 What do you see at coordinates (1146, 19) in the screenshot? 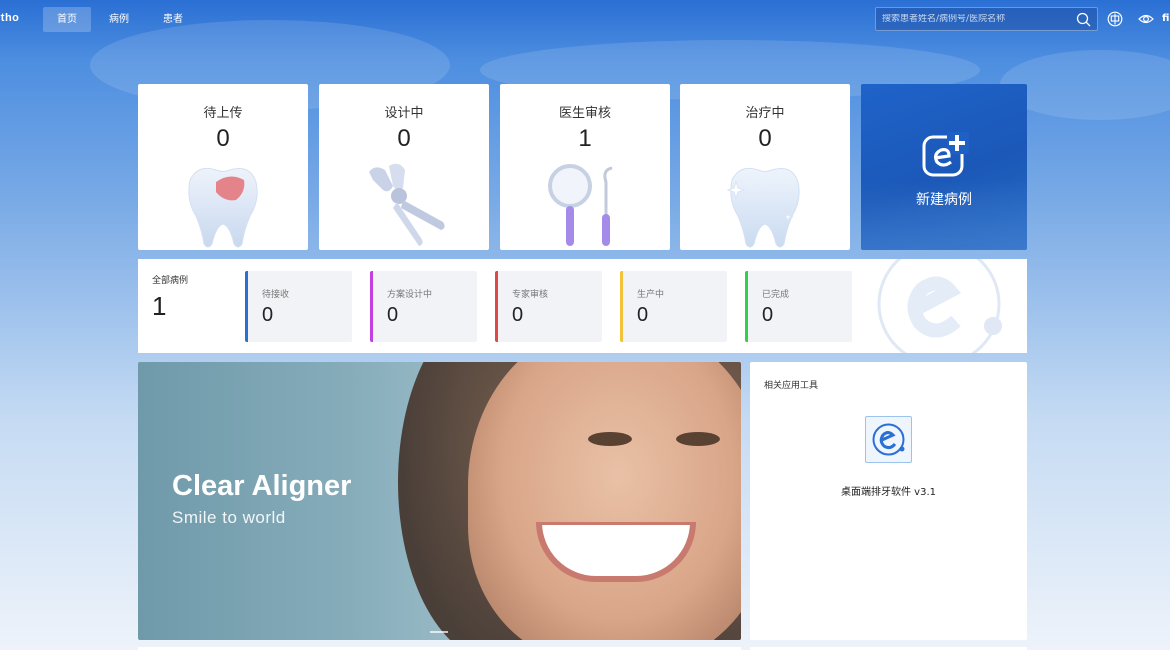
I see `eye-icon` at bounding box center [1146, 19].